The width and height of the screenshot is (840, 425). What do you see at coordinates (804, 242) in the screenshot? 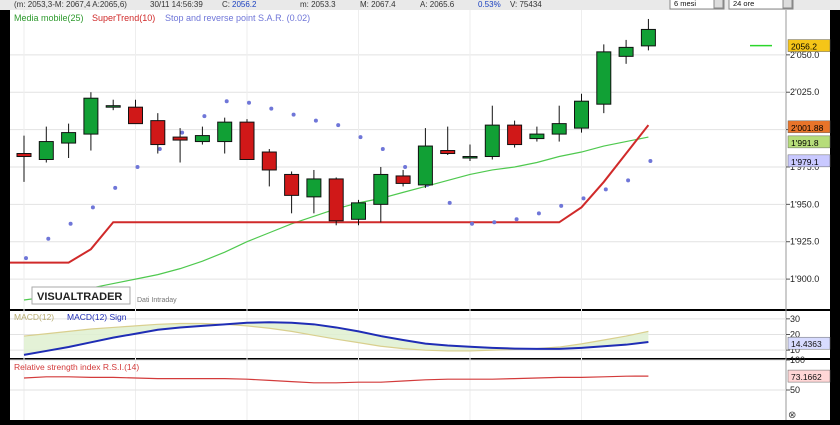
I see `price-axis-tick-label: 1'925.0` at bounding box center [804, 242].